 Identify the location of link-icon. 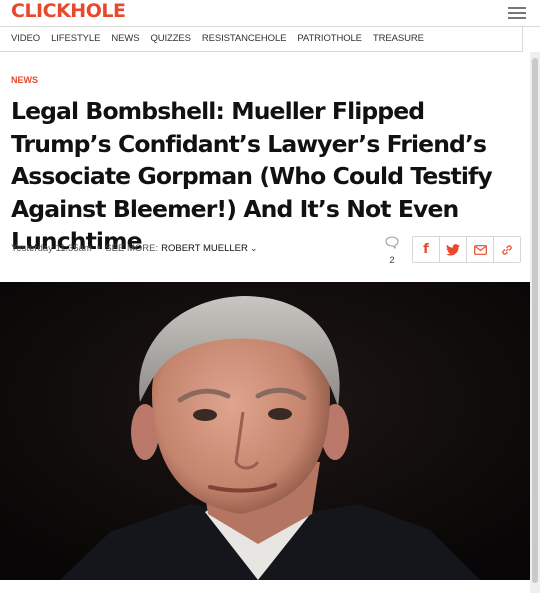
(507, 249).